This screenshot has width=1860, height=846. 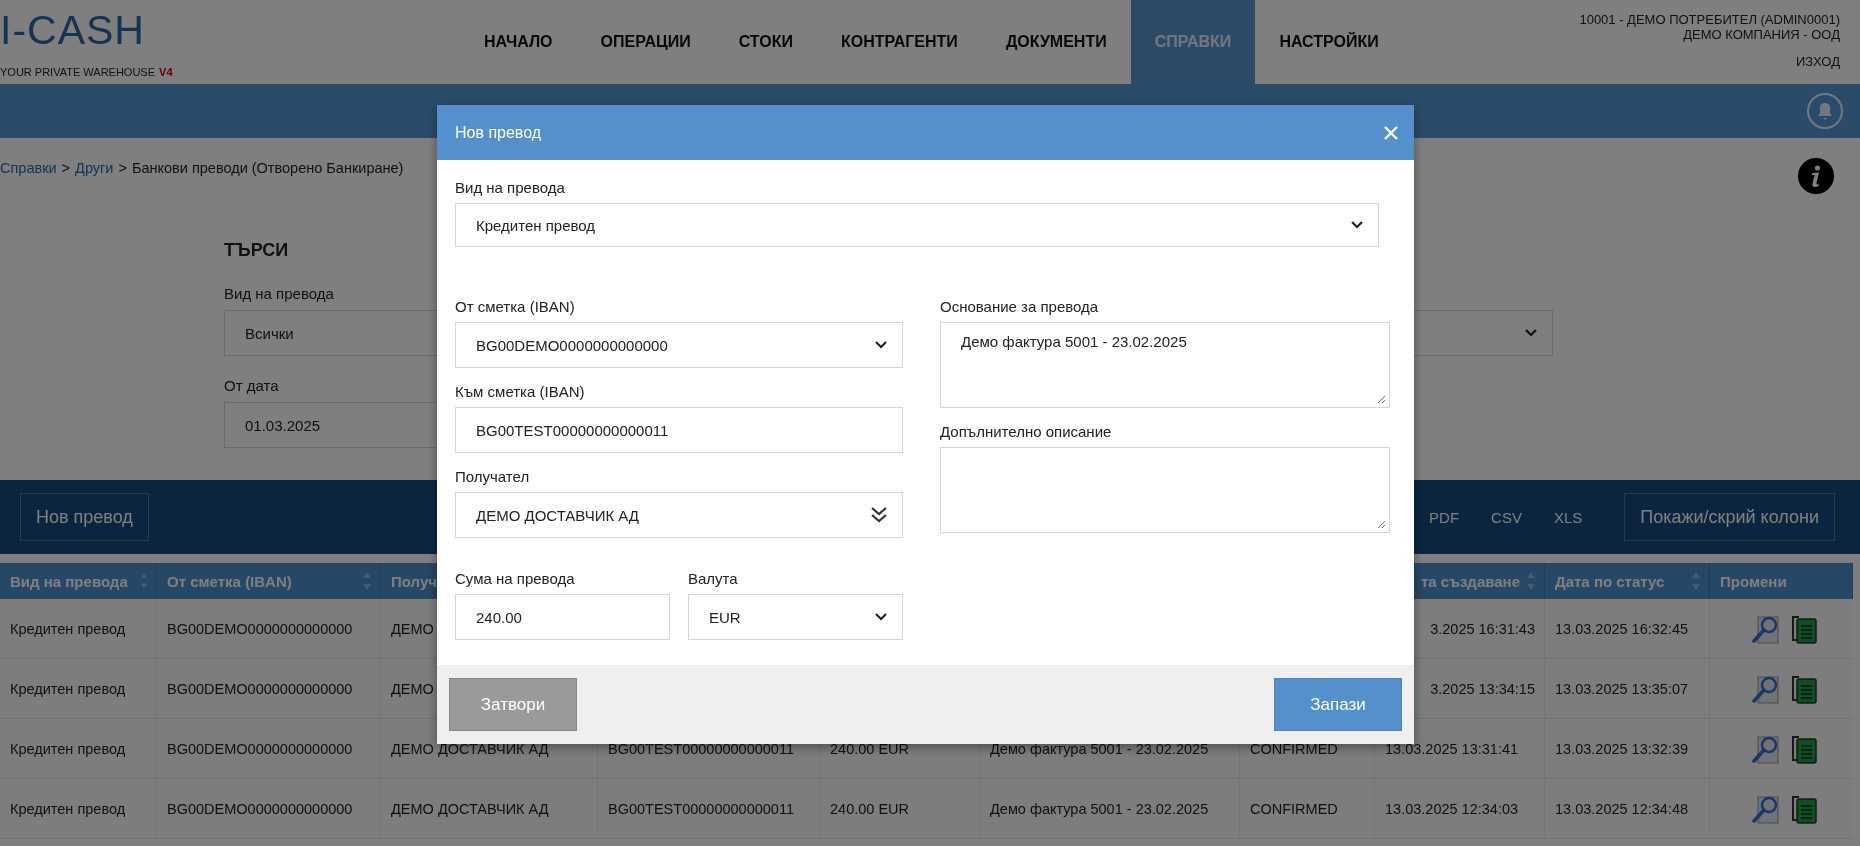 I want to click on save-button: Запази, so click(x=1338, y=704).